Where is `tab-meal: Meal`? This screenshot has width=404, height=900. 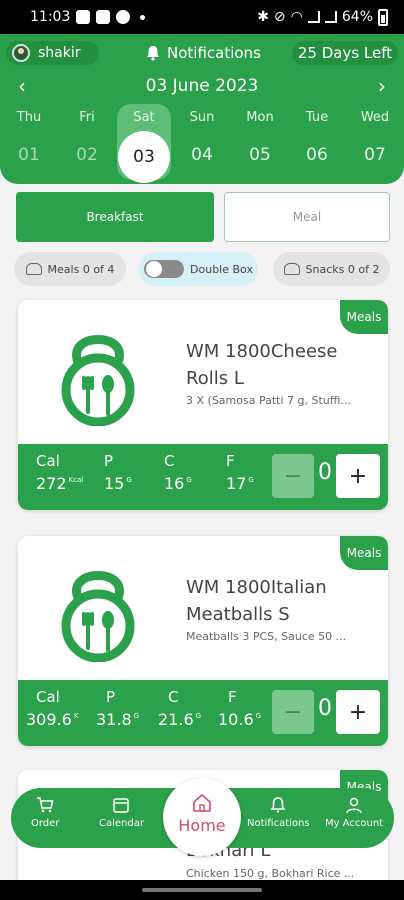 tab-meal: Meal is located at coordinates (307, 217).